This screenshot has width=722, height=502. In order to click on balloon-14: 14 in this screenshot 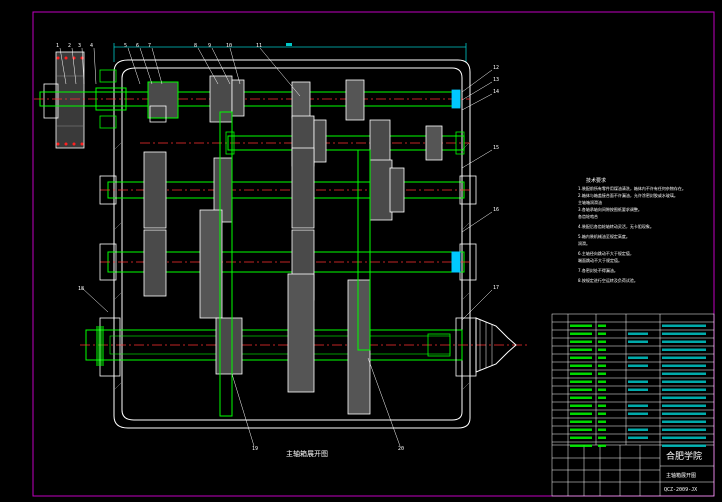, I will do `click(496, 92)`.